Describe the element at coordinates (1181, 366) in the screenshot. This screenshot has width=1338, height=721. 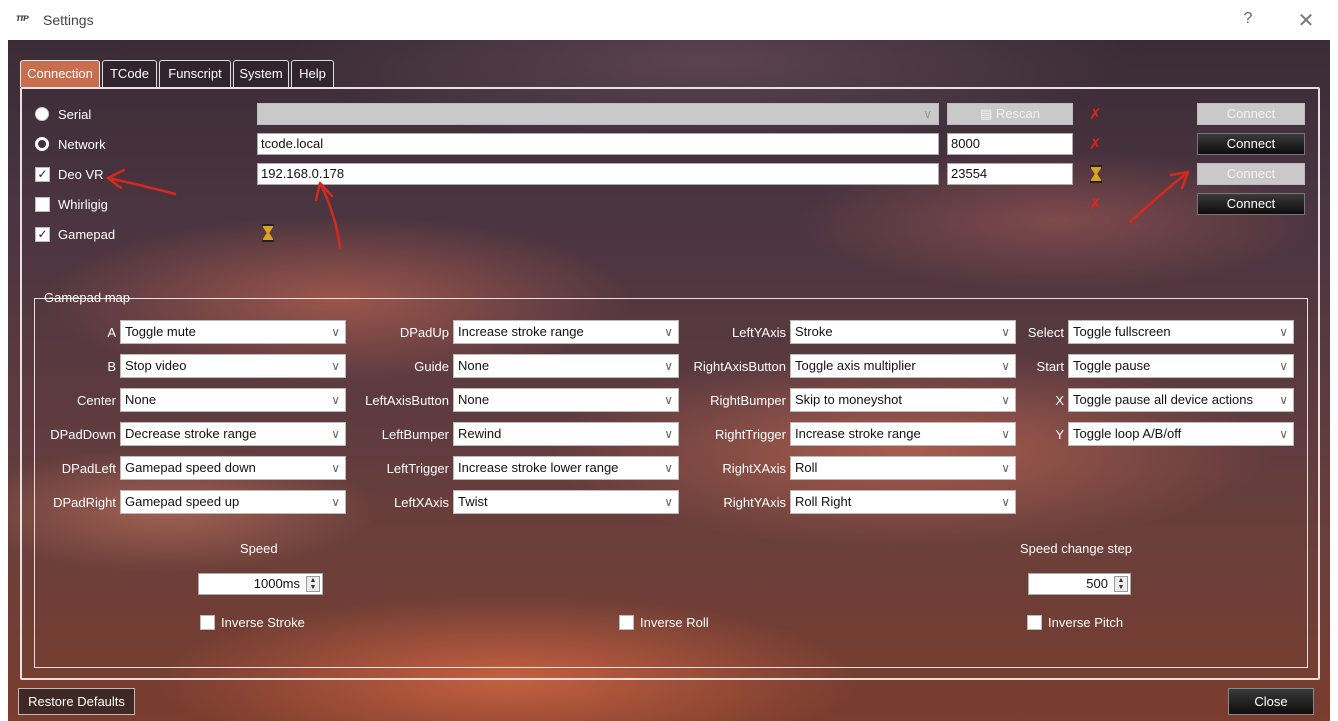
I see `map-select-start: Toggle pause ∨` at that location.